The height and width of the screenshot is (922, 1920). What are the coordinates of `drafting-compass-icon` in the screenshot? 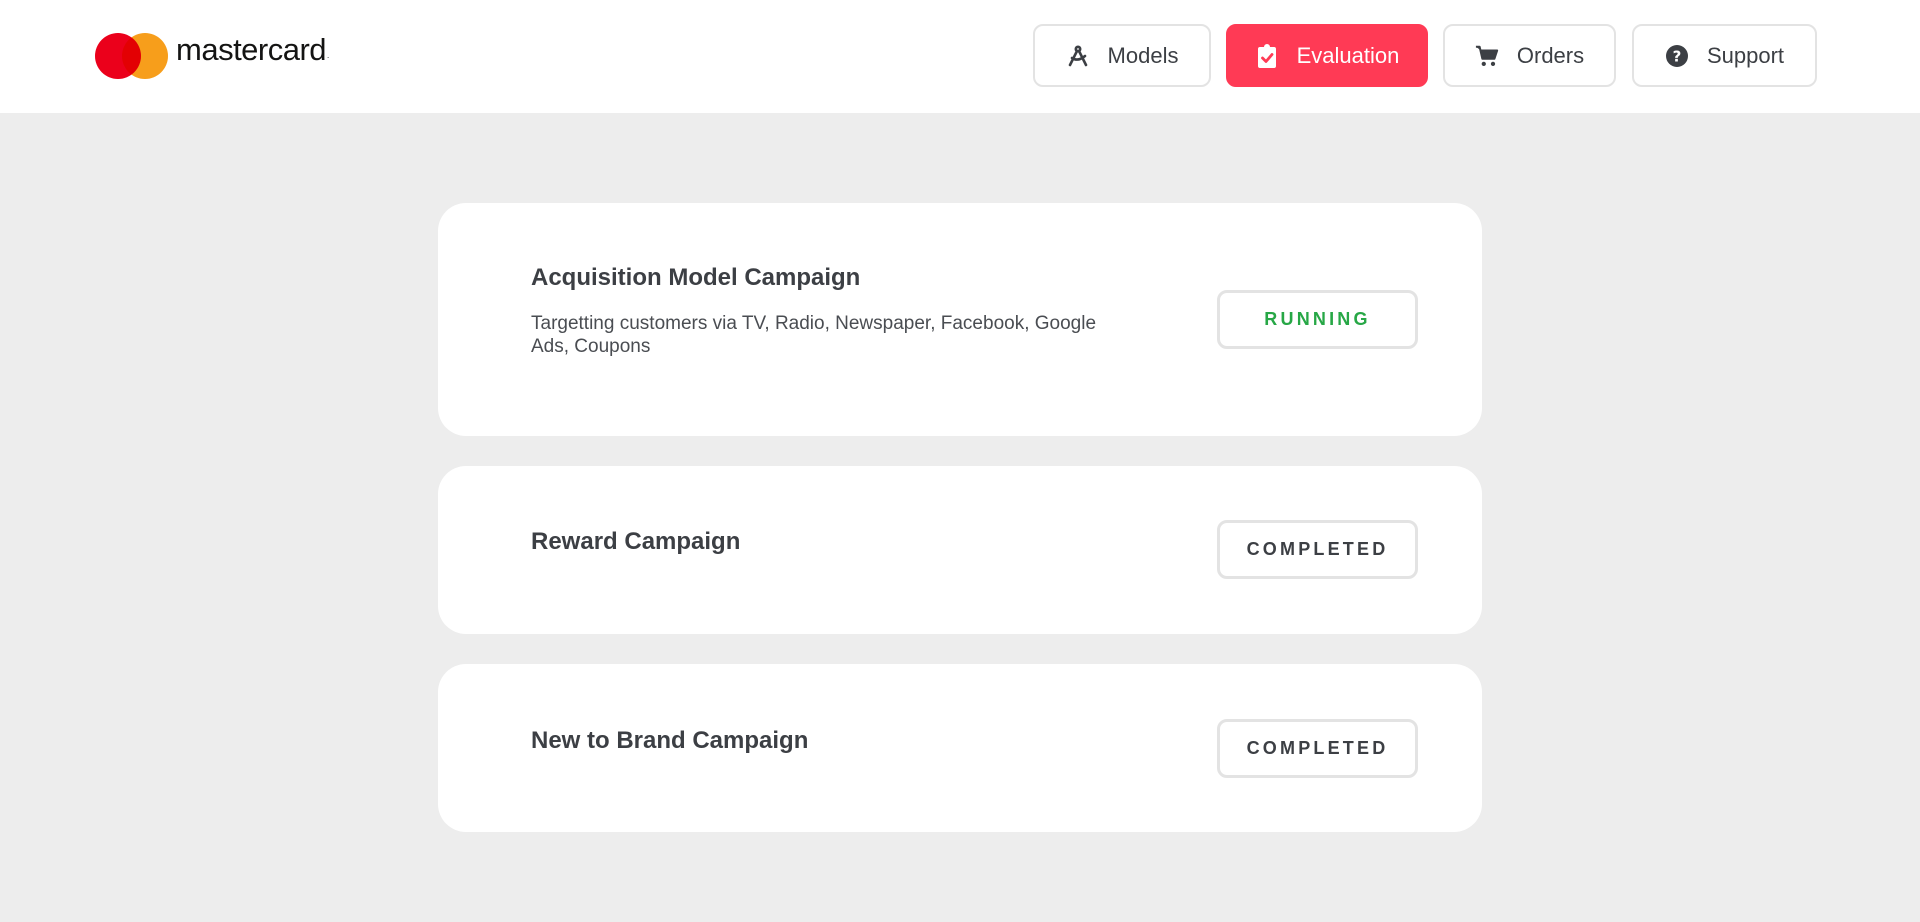 It's located at (1078, 56).